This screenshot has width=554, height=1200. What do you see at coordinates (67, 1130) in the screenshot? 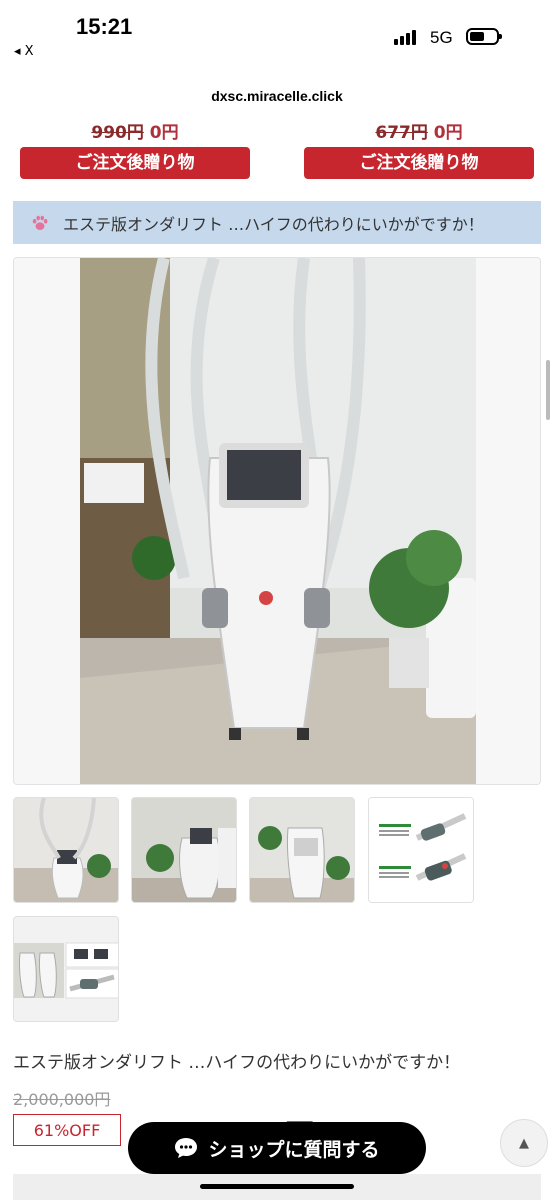
I see `discount-badge: 61%OFF` at bounding box center [67, 1130].